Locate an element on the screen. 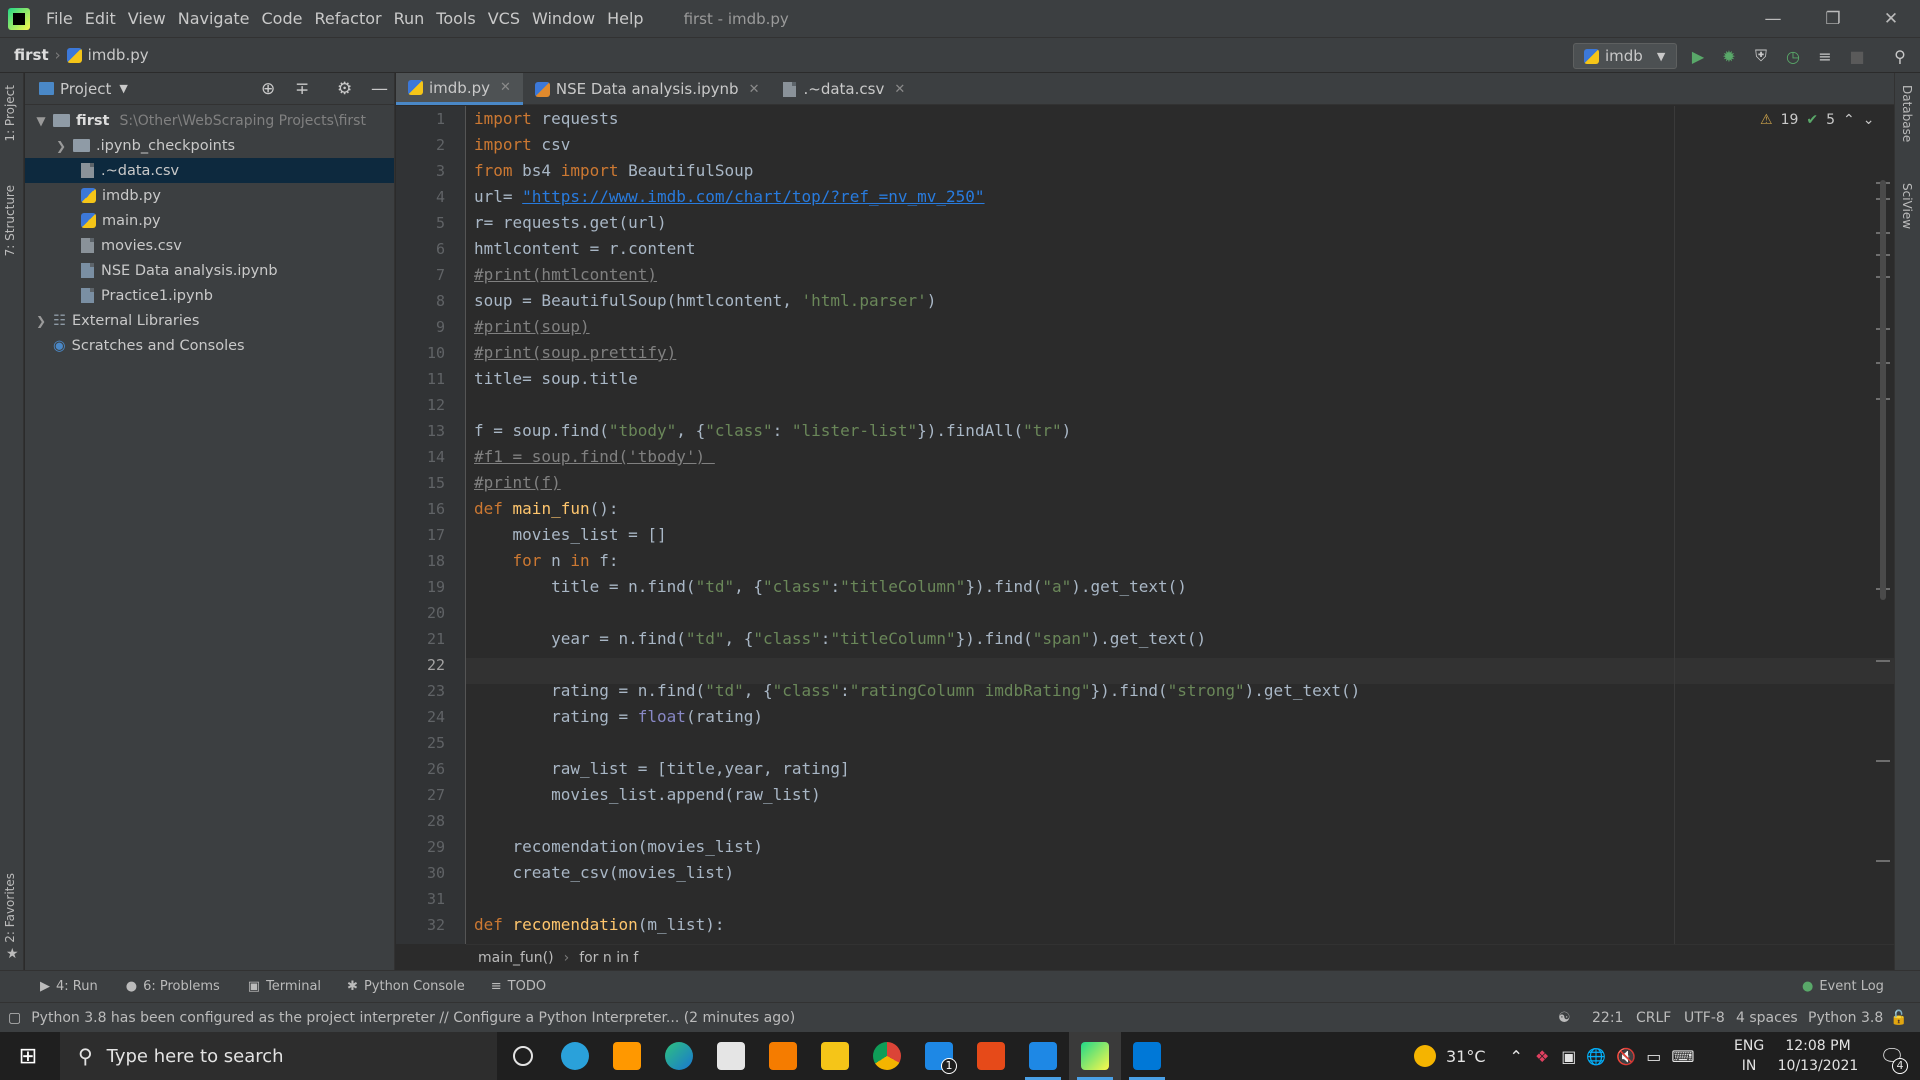  terminal-tool-button: ▣ Terminal is located at coordinates (284, 986).